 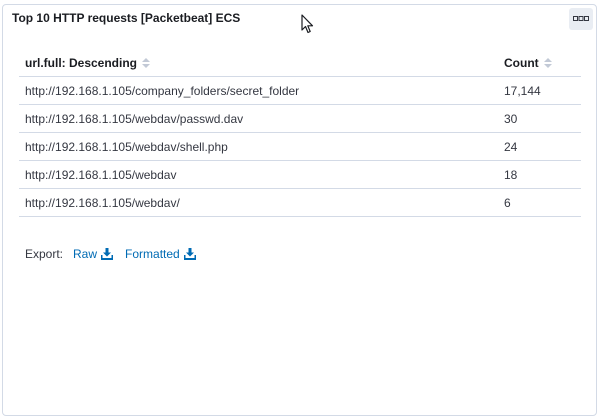 What do you see at coordinates (258, 118) in the screenshot?
I see `url-cell: http://192.168.1.105/webdav/passwd.dav` at bounding box center [258, 118].